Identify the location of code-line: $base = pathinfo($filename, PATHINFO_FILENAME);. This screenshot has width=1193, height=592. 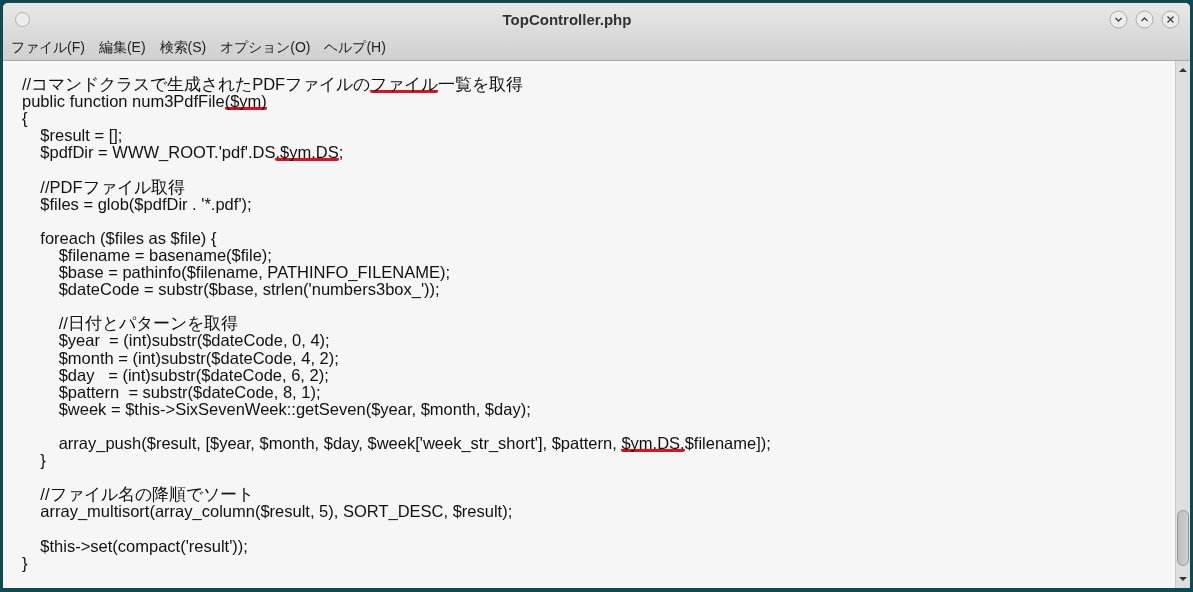
(254, 273).